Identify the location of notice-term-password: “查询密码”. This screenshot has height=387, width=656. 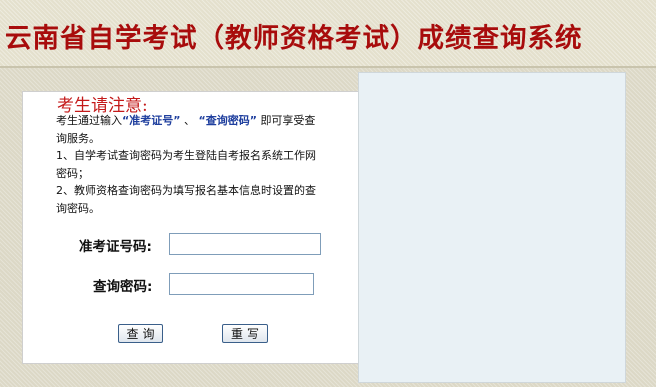
(227, 120).